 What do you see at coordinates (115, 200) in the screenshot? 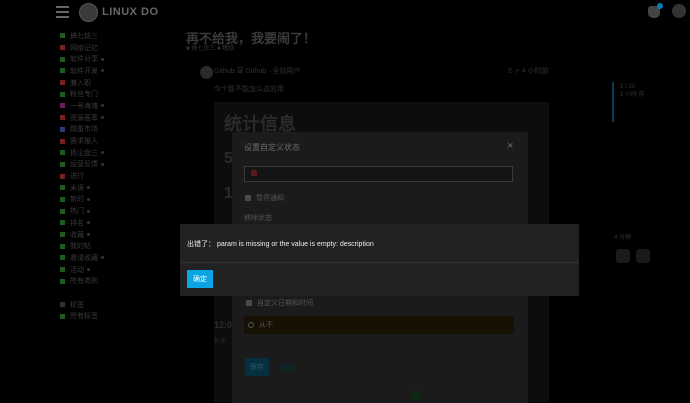
I see `sidebar-item: 新的` at bounding box center [115, 200].